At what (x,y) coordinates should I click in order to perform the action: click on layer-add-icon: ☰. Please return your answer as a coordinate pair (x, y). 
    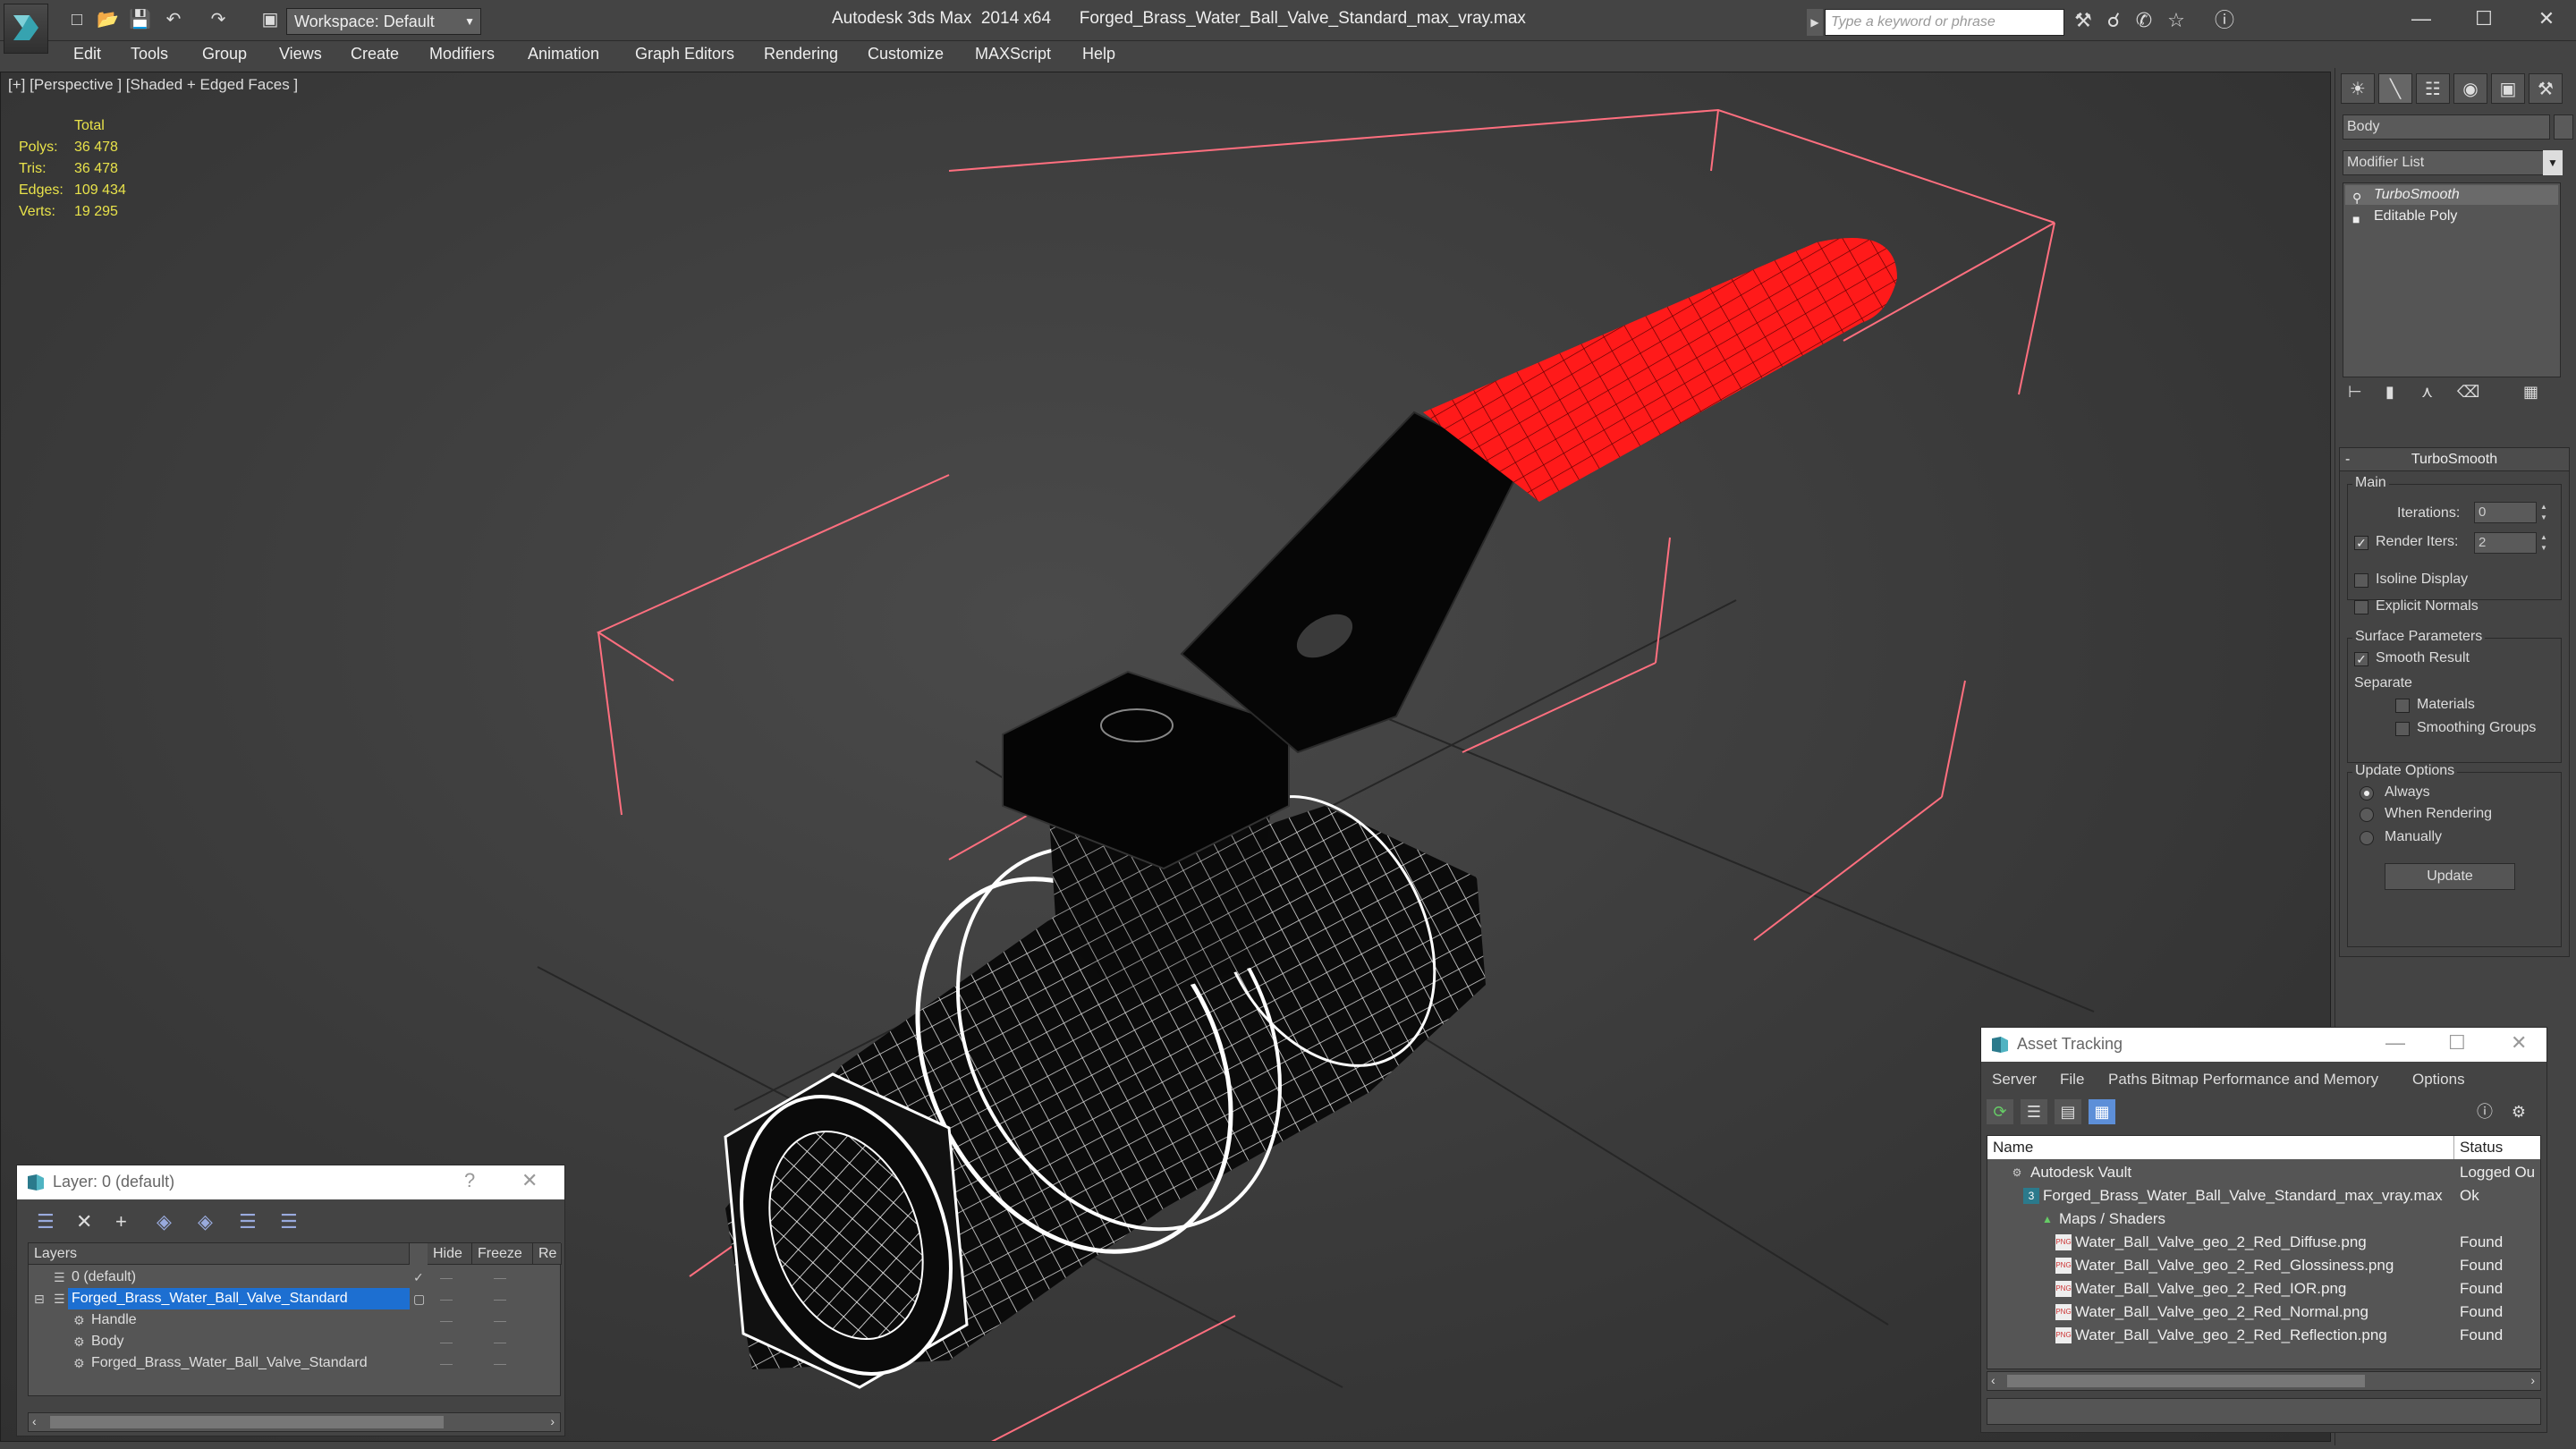
    Looking at the image, I should click on (46, 1221).